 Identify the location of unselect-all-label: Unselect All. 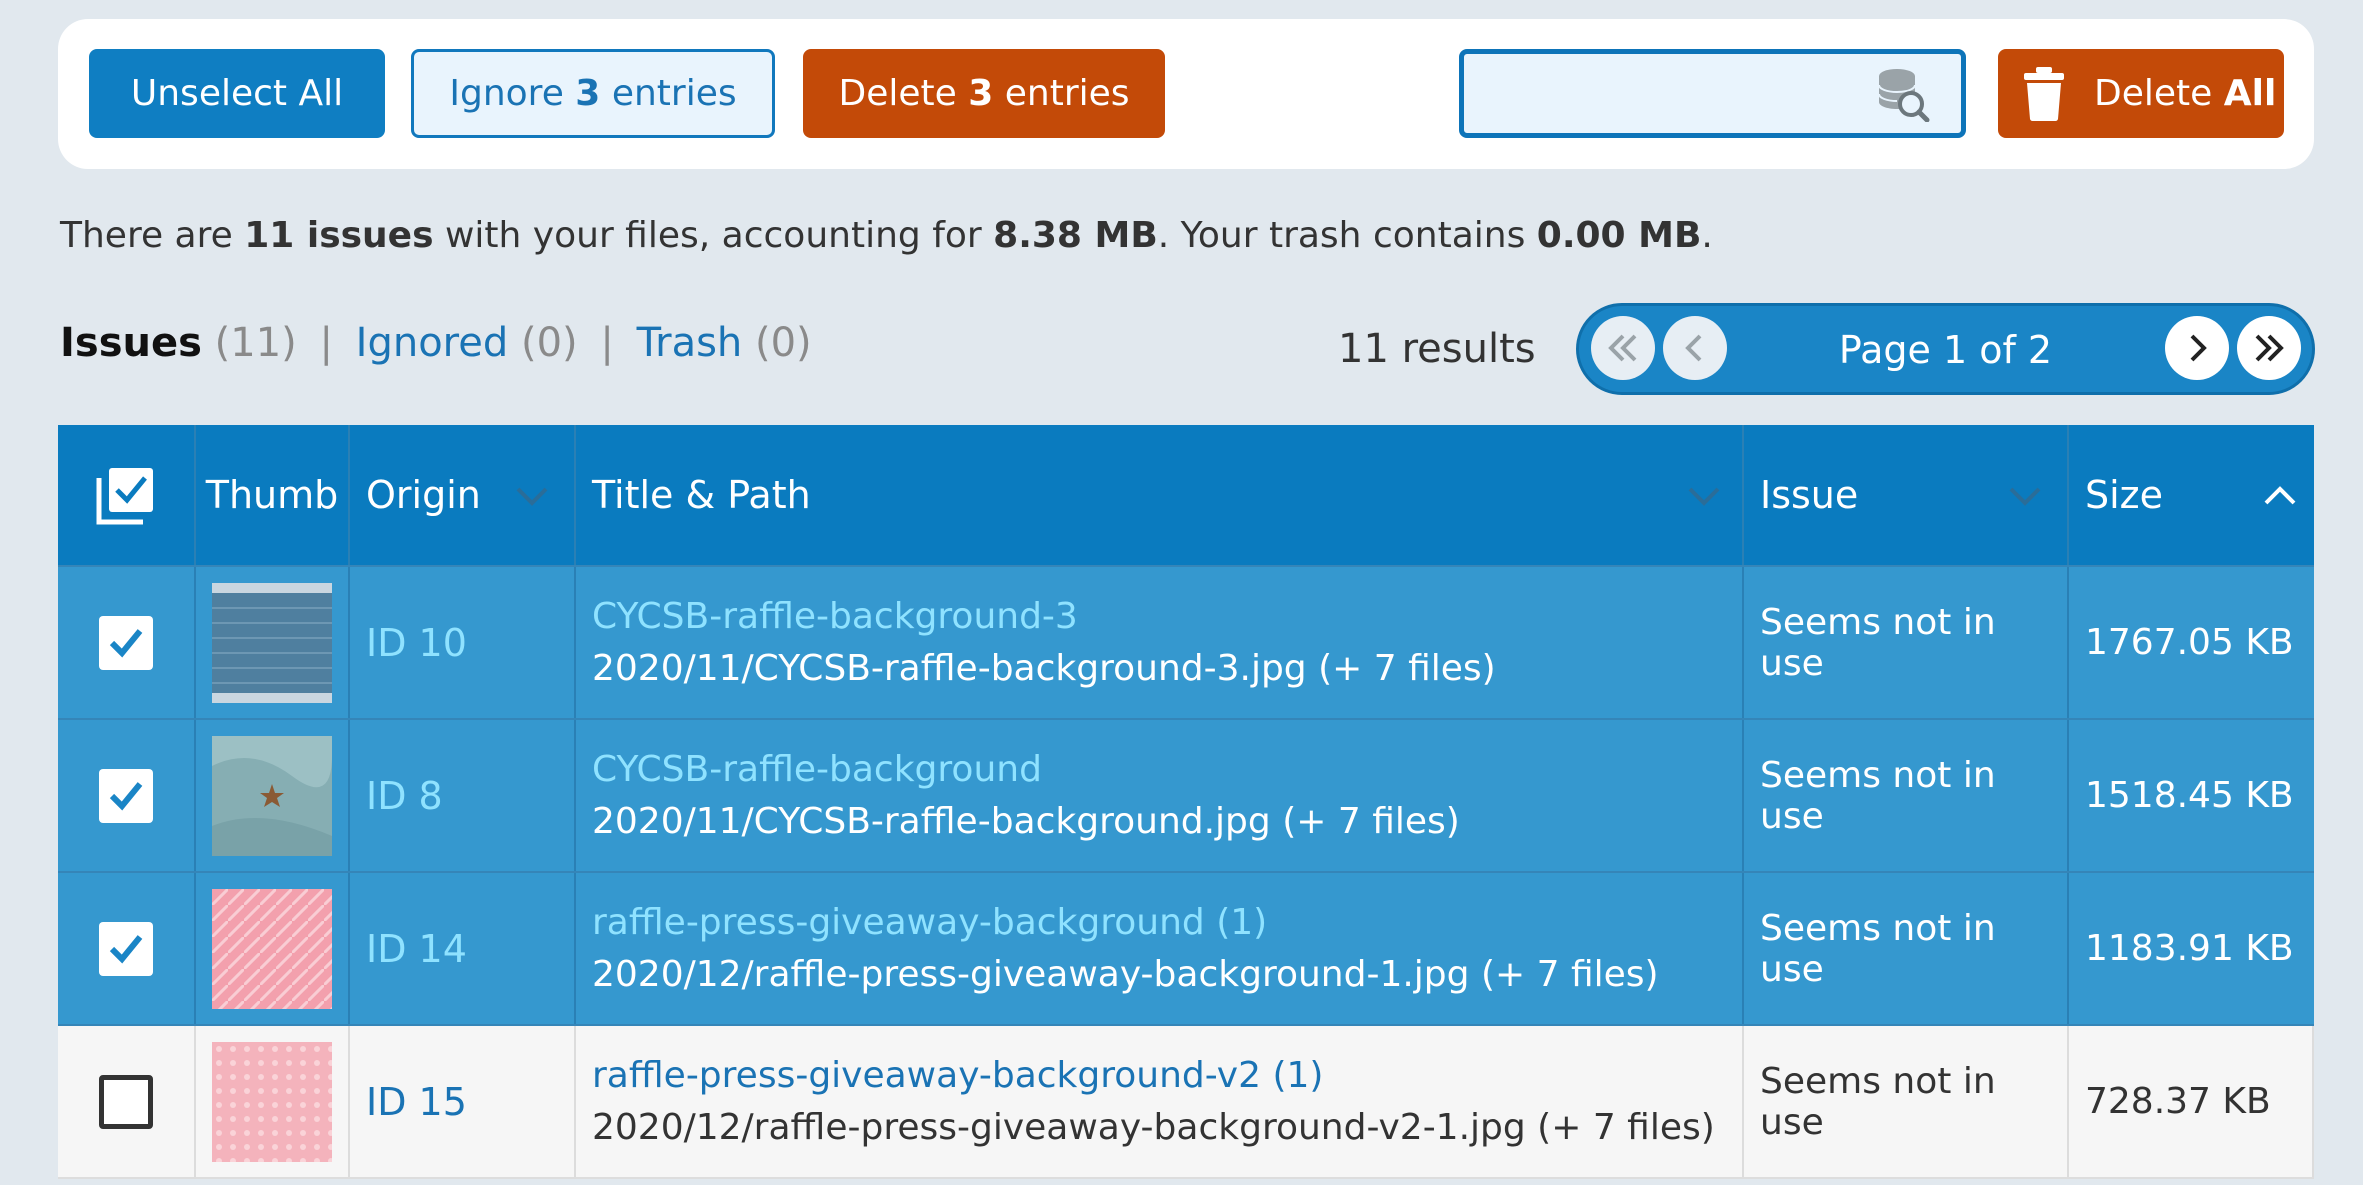
(237, 93).